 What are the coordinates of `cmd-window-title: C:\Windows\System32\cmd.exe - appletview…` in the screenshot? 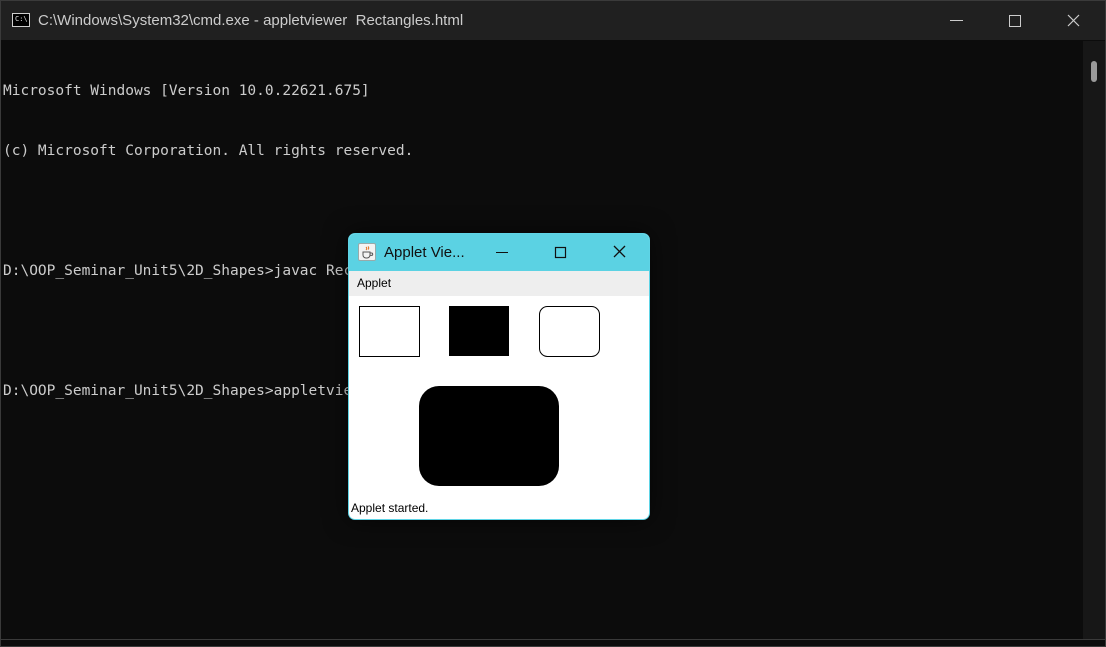 It's located at (251, 20).